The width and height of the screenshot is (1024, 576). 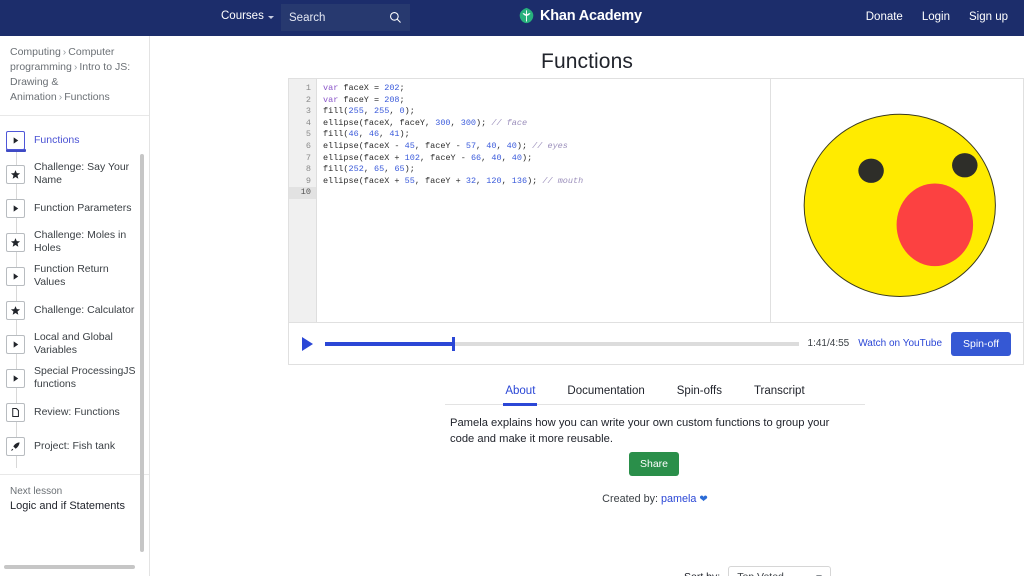 What do you see at coordinates (36, 491) in the screenshot?
I see `next-lesson-label: Next lesson` at bounding box center [36, 491].